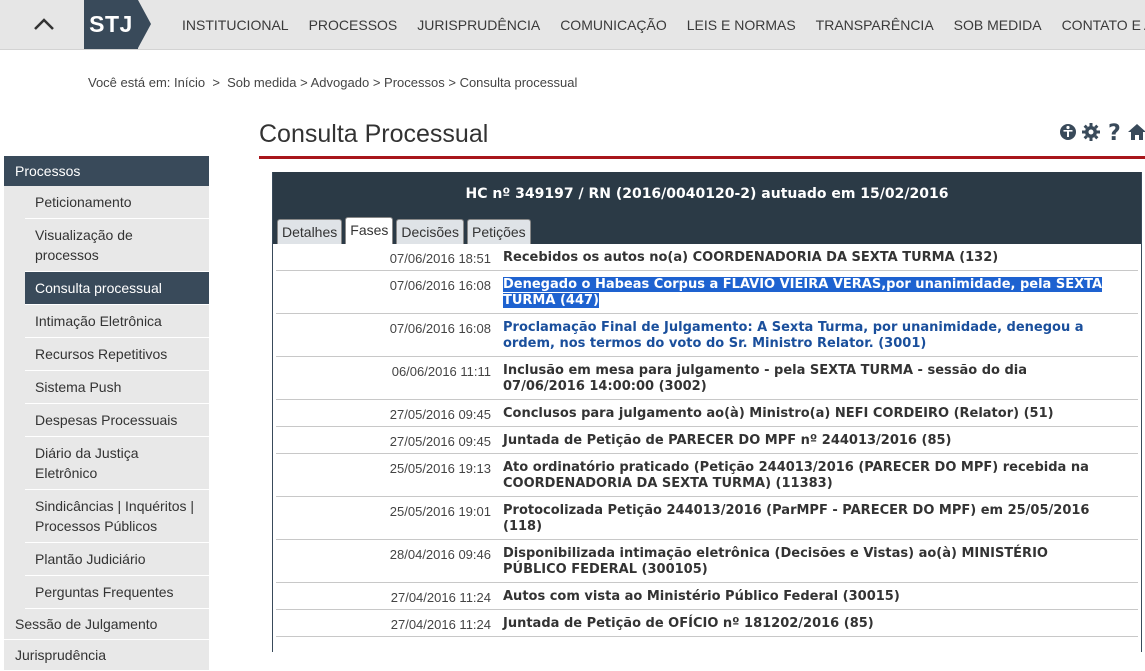  Describe the element at coordinates (340, 82) in the screenshot. I see `breadcrumb-item: Advogado` at that location.